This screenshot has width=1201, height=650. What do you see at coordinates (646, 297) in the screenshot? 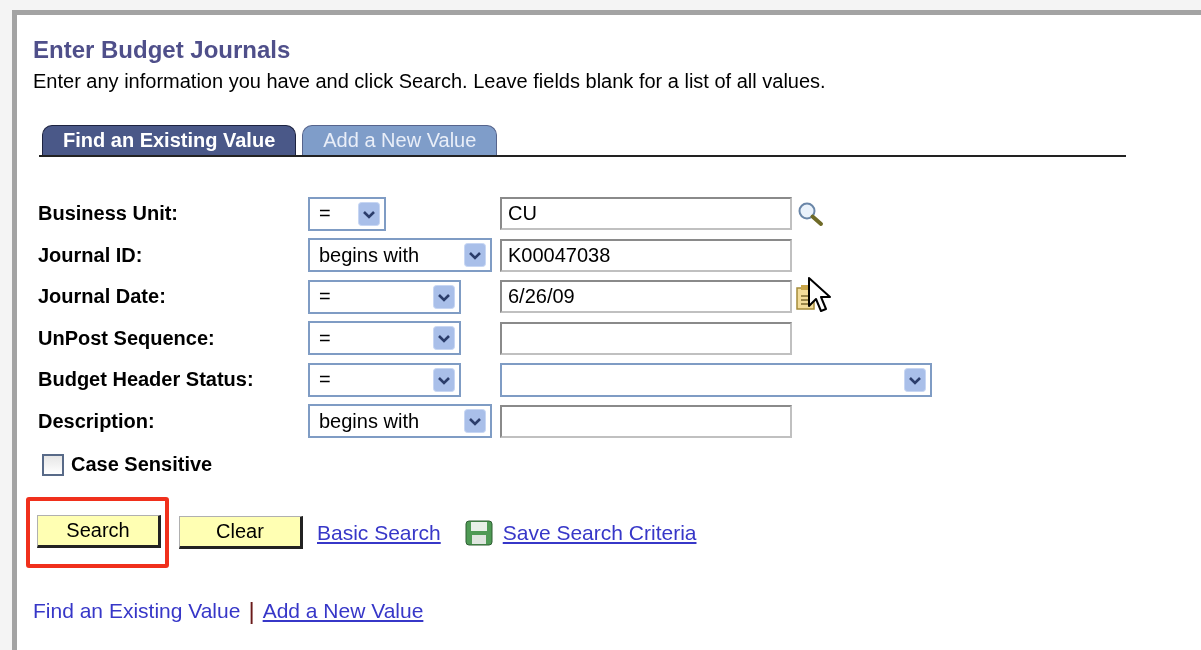
I see `input-field: 6/26/09` at bounding box center [646, 297].